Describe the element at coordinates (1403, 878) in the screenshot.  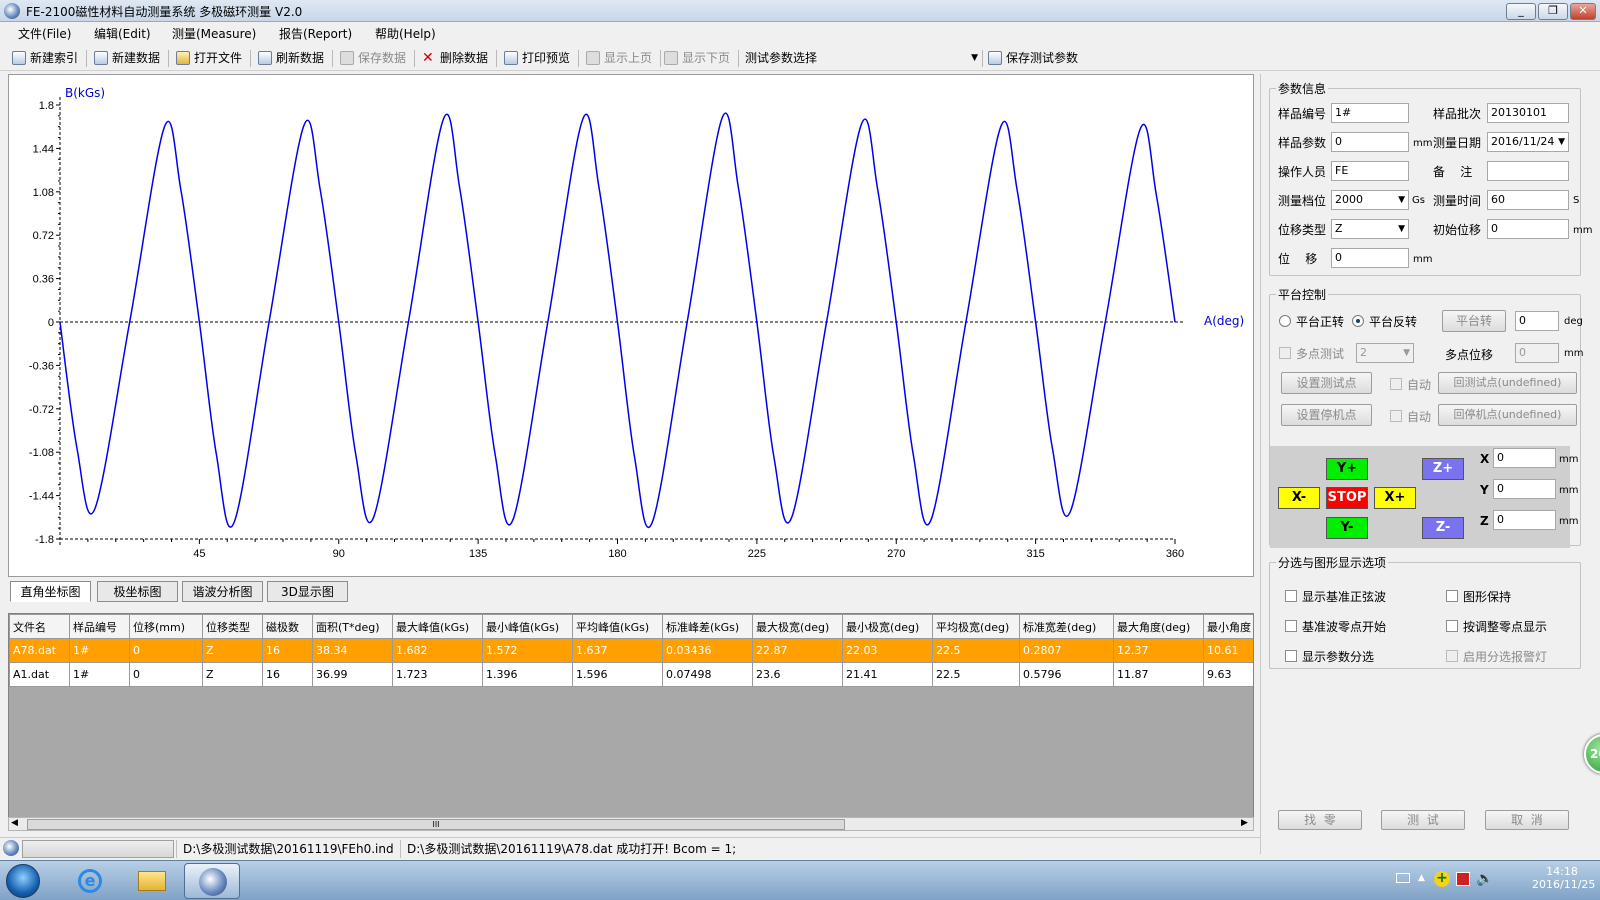
I see `keyboard-icon` at that location.